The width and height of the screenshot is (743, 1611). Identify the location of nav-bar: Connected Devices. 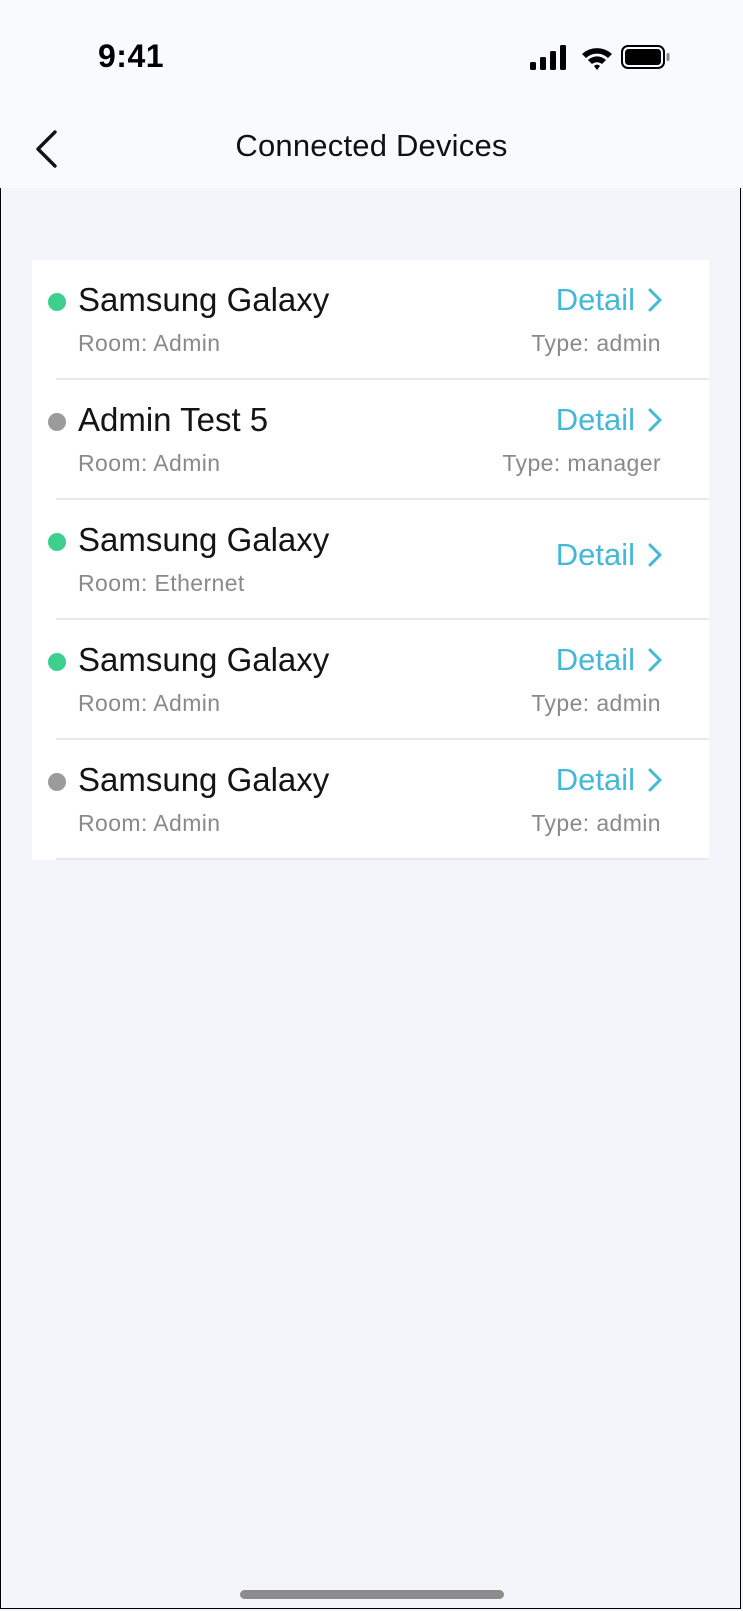
(371, 149).